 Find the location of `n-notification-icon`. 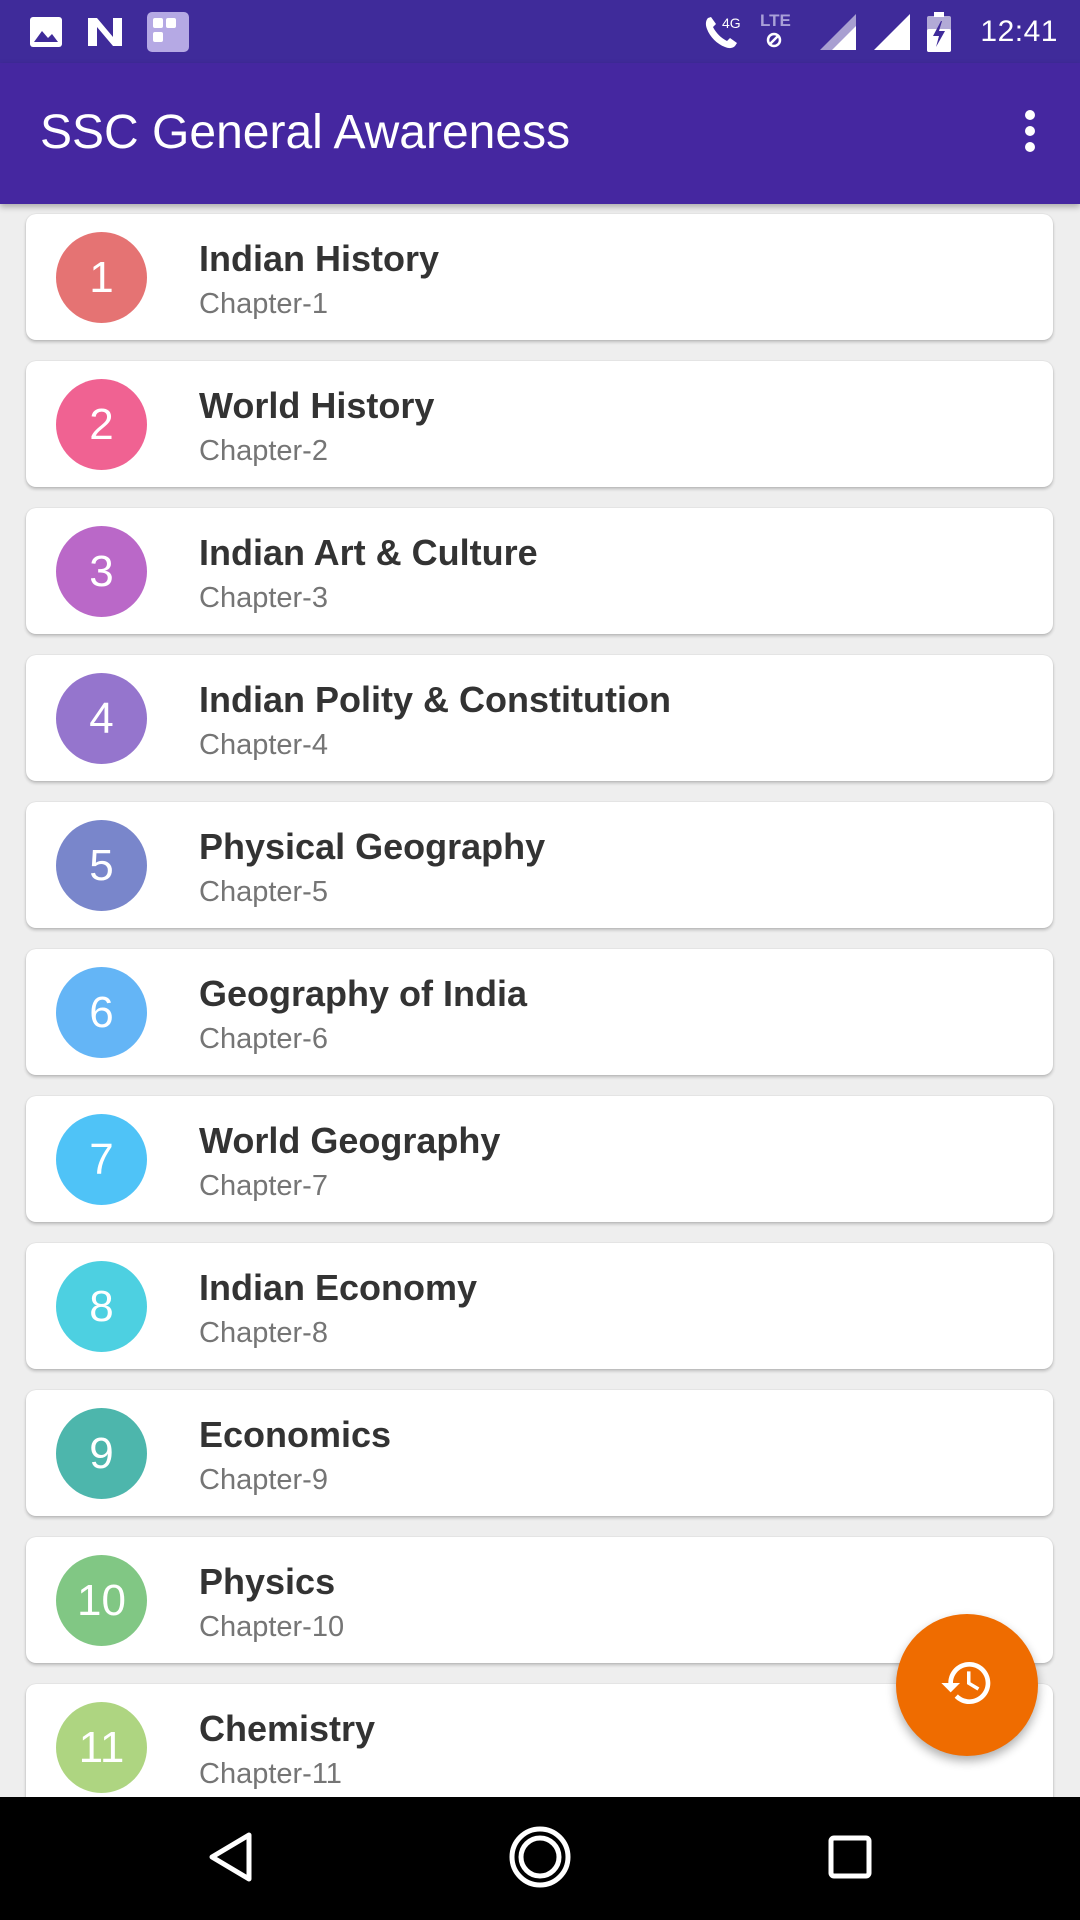

n-notification-icon is located at coordinates (105, 32).